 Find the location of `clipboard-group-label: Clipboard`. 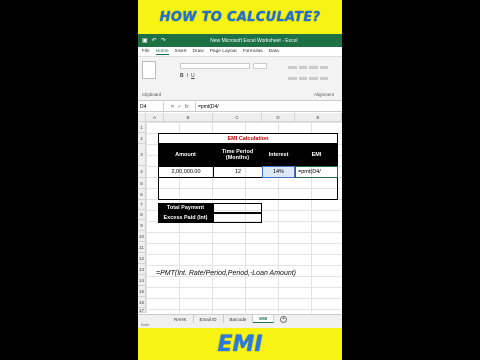

clipboard-group-label: Clipboard is located at coordinates (152, 94).